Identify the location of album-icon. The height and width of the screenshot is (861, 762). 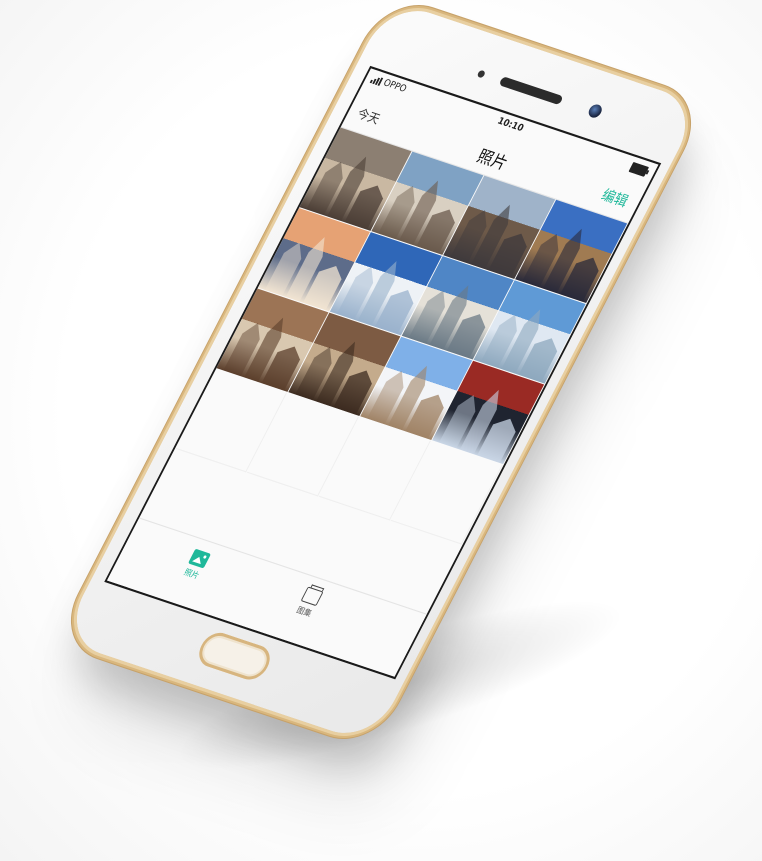
(312, 596).